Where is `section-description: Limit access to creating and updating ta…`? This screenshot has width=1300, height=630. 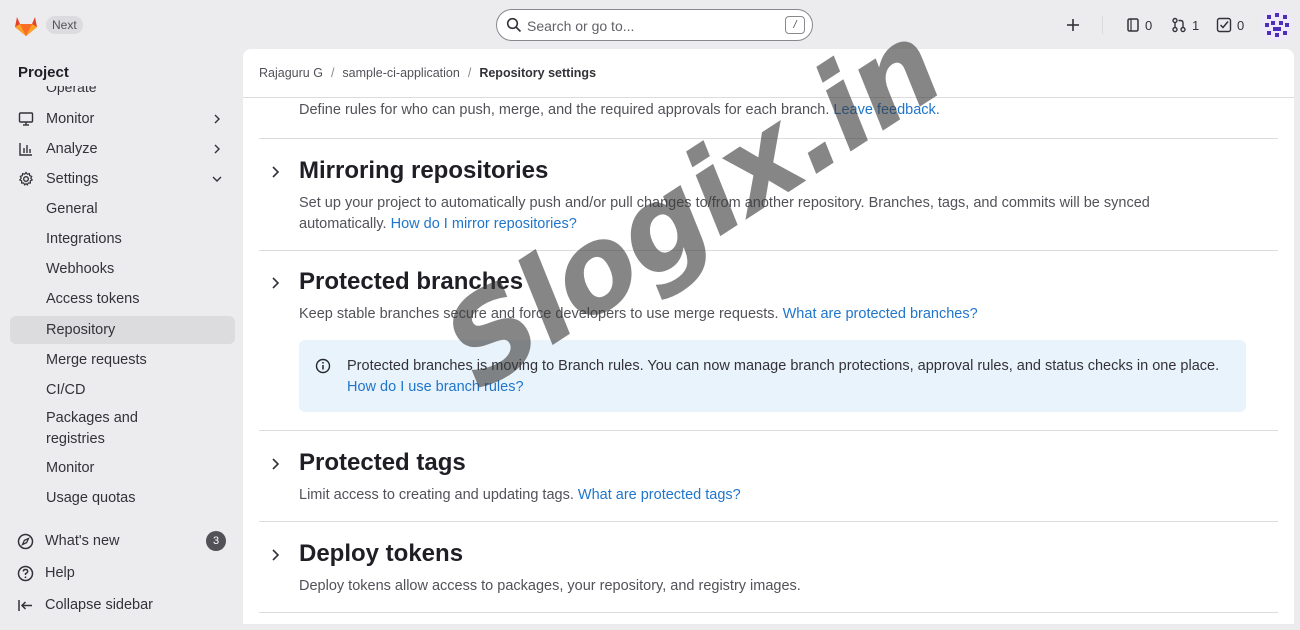 section-description: Limit access to creating and updating ta… is located at coordinates (749, 495).